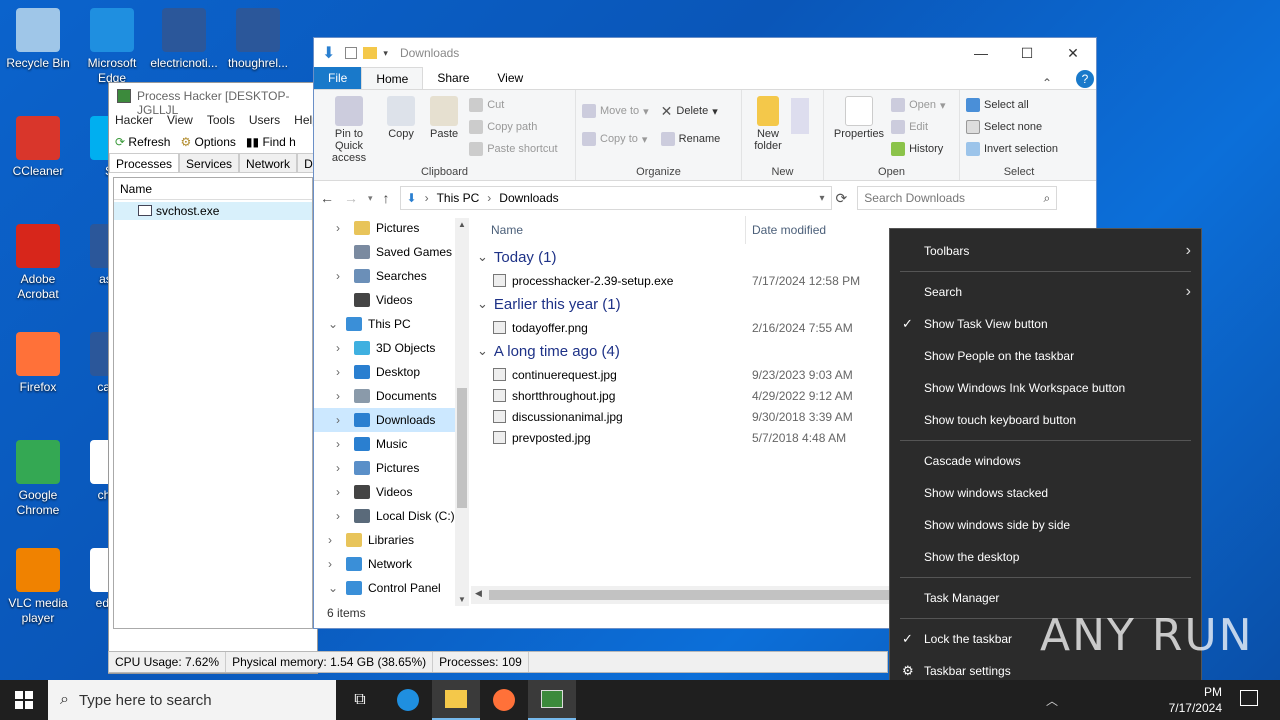  I want to click on file-row: prevposted.jpg 5/7/2018 4:48 AM, so click(681, 437).